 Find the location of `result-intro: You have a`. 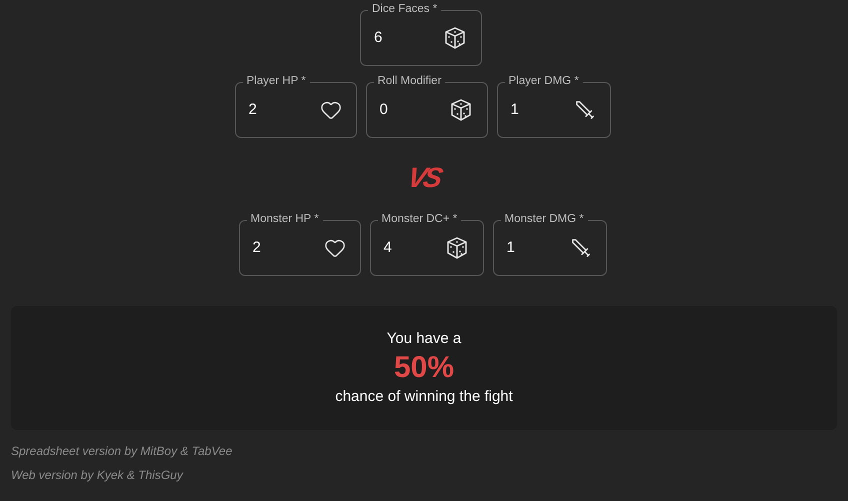

result-intro: You have a is located at coordinates (424, 339).